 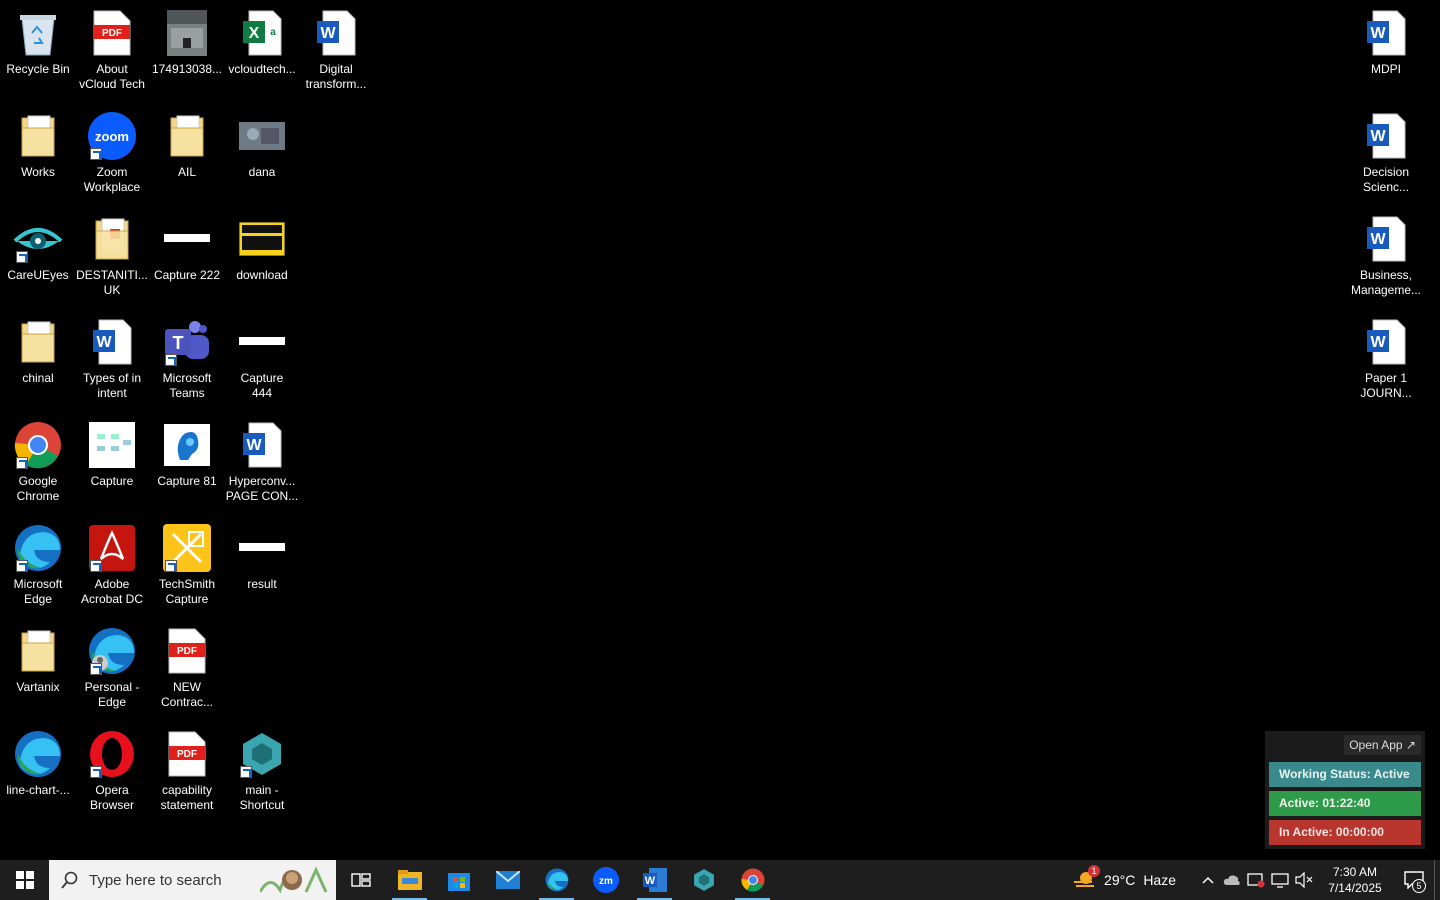 I want to click on tray-volume, so click(x=1304, y=880).